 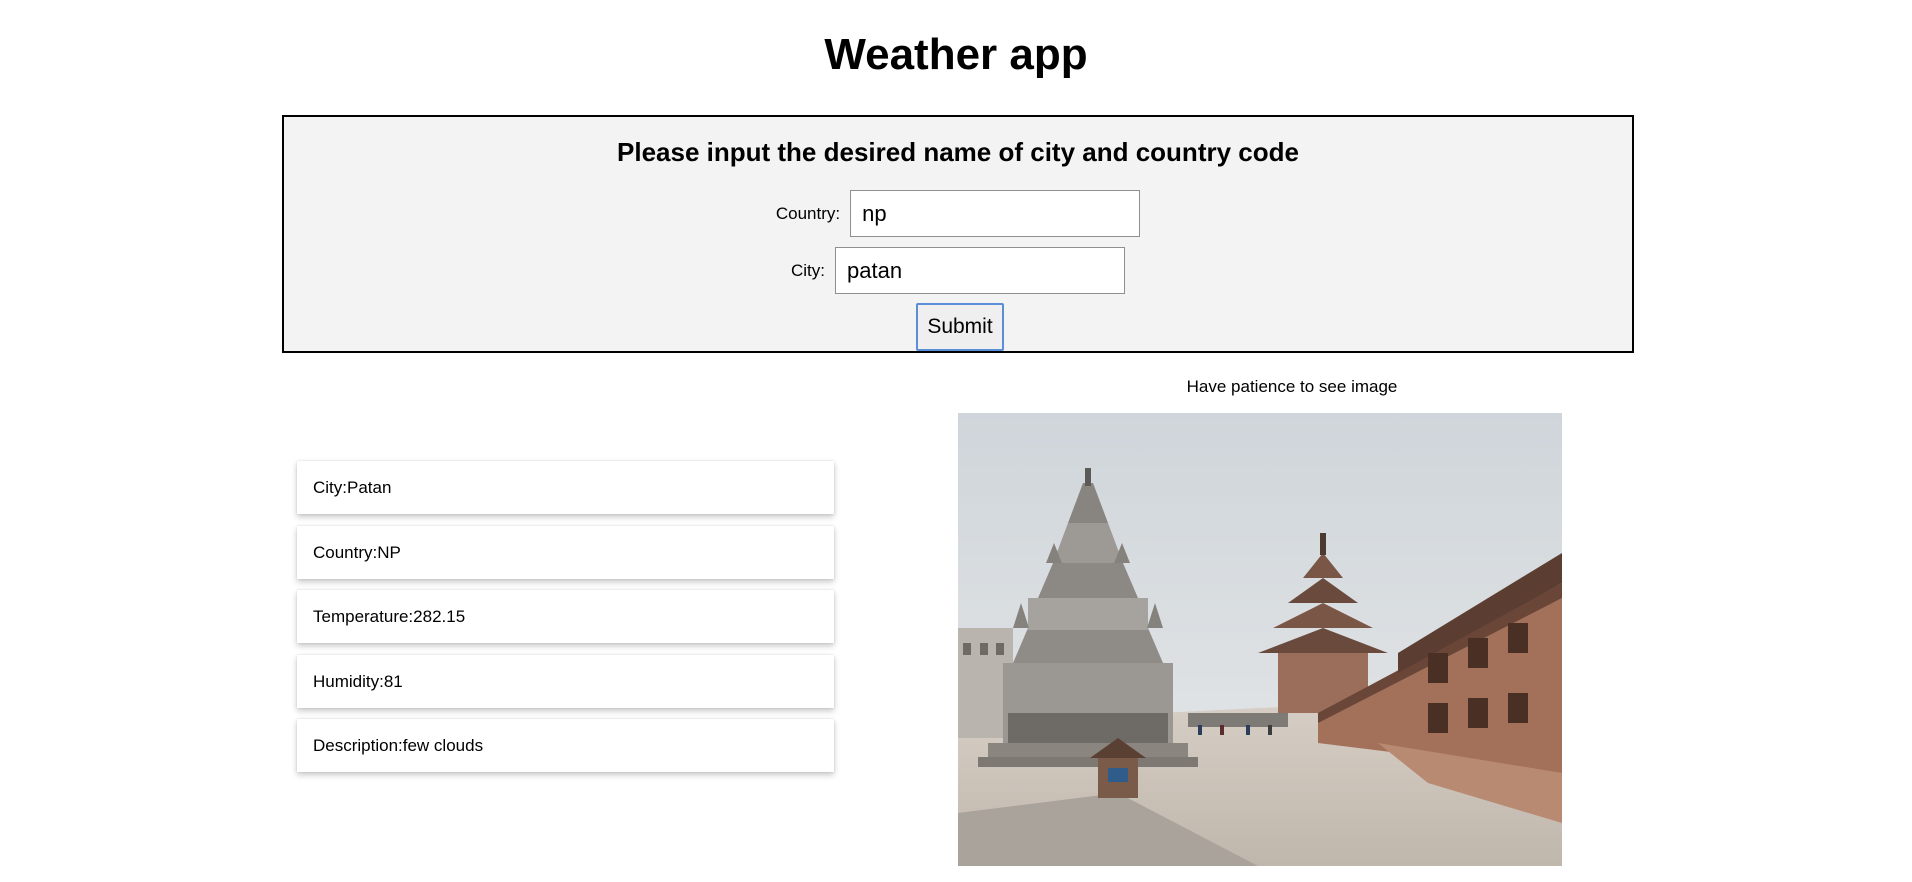 I want to click on page-title: Weather app, so click(x=956, y=54).